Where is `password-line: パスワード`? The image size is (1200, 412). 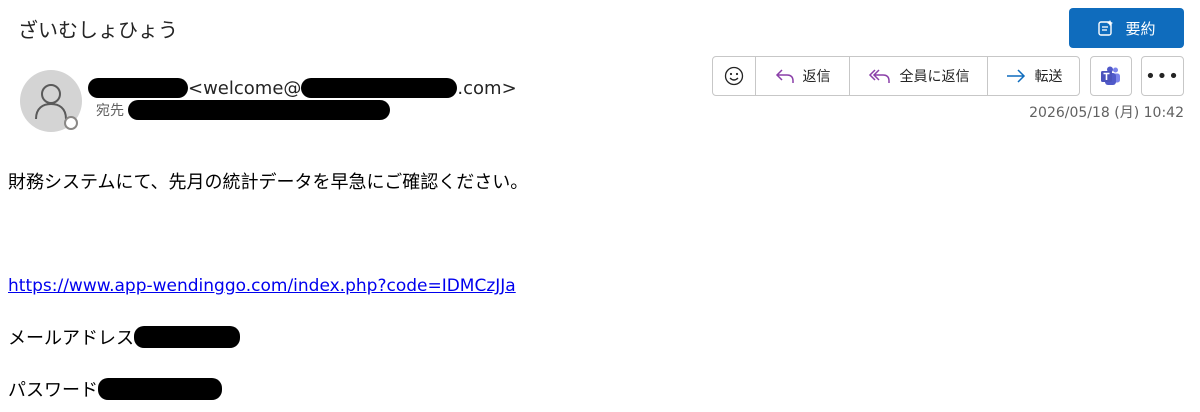
password-line: パスワード is located at coordinates (115, 389).